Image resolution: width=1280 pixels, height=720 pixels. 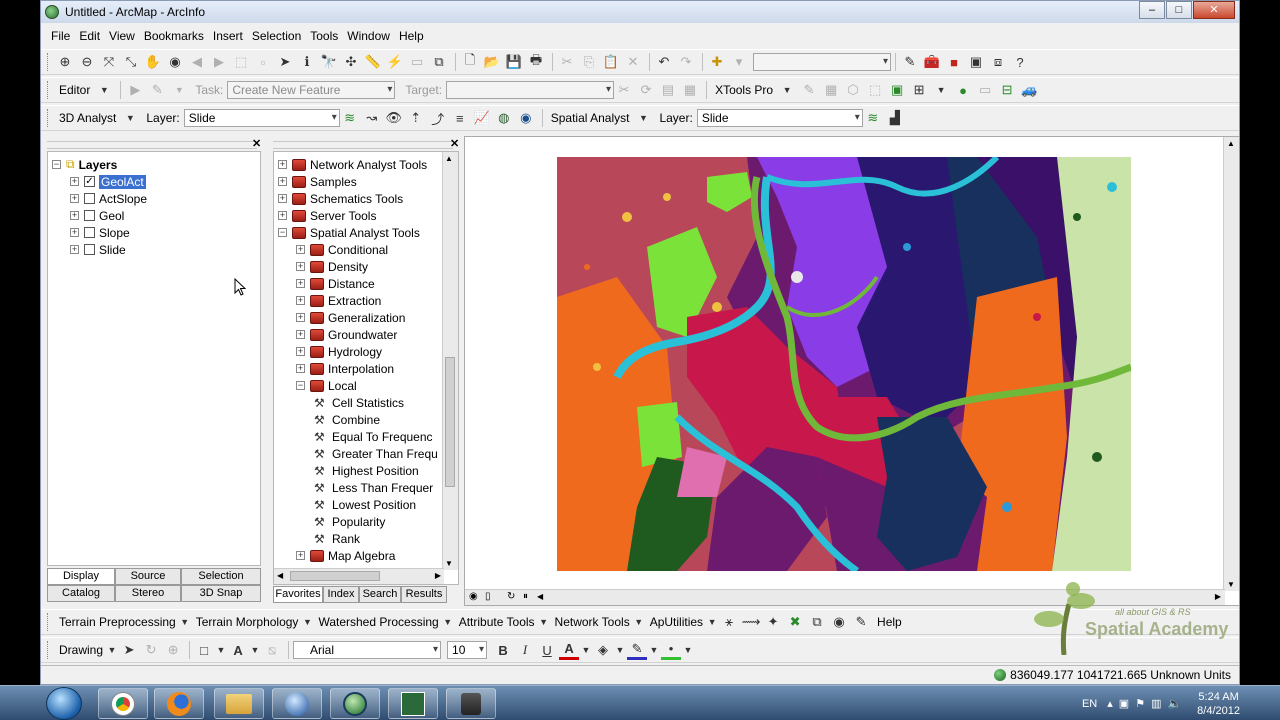 I want to click on go-to-xy-icon: ✣, so click(x=351, y=62).